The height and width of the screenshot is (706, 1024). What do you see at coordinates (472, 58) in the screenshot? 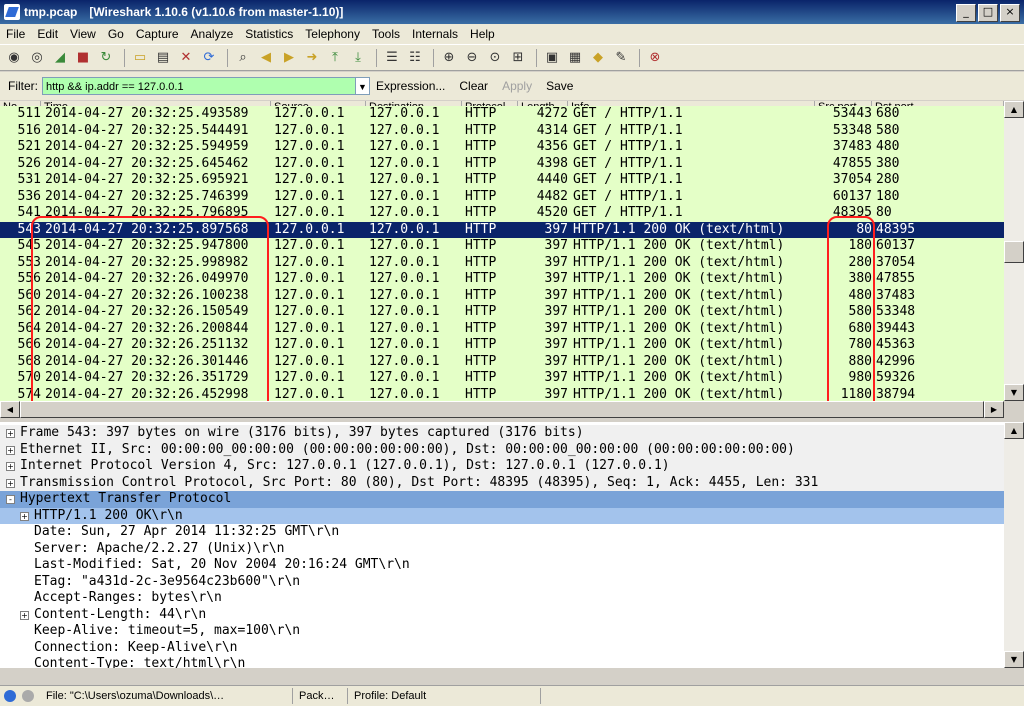
I see `zoom-out-icon: ⊖` at bounding box center [472, 58].